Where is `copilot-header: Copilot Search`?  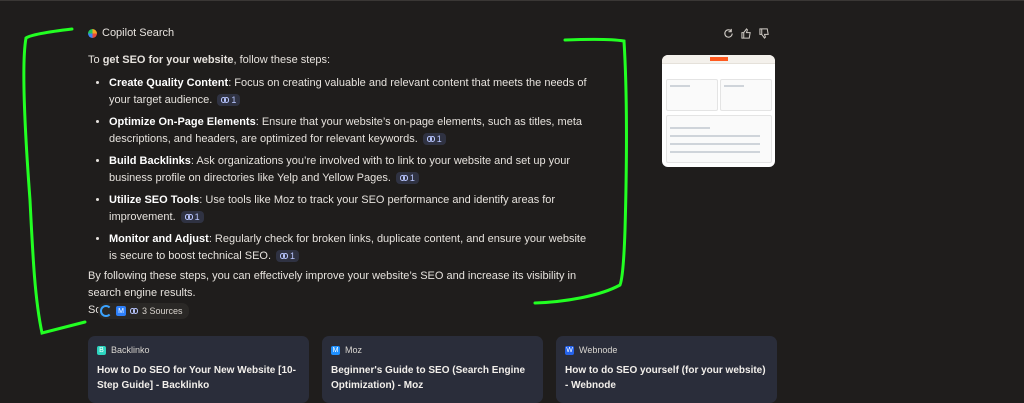 copilot-header: Copilot Search is located at coordinates (131, 33).